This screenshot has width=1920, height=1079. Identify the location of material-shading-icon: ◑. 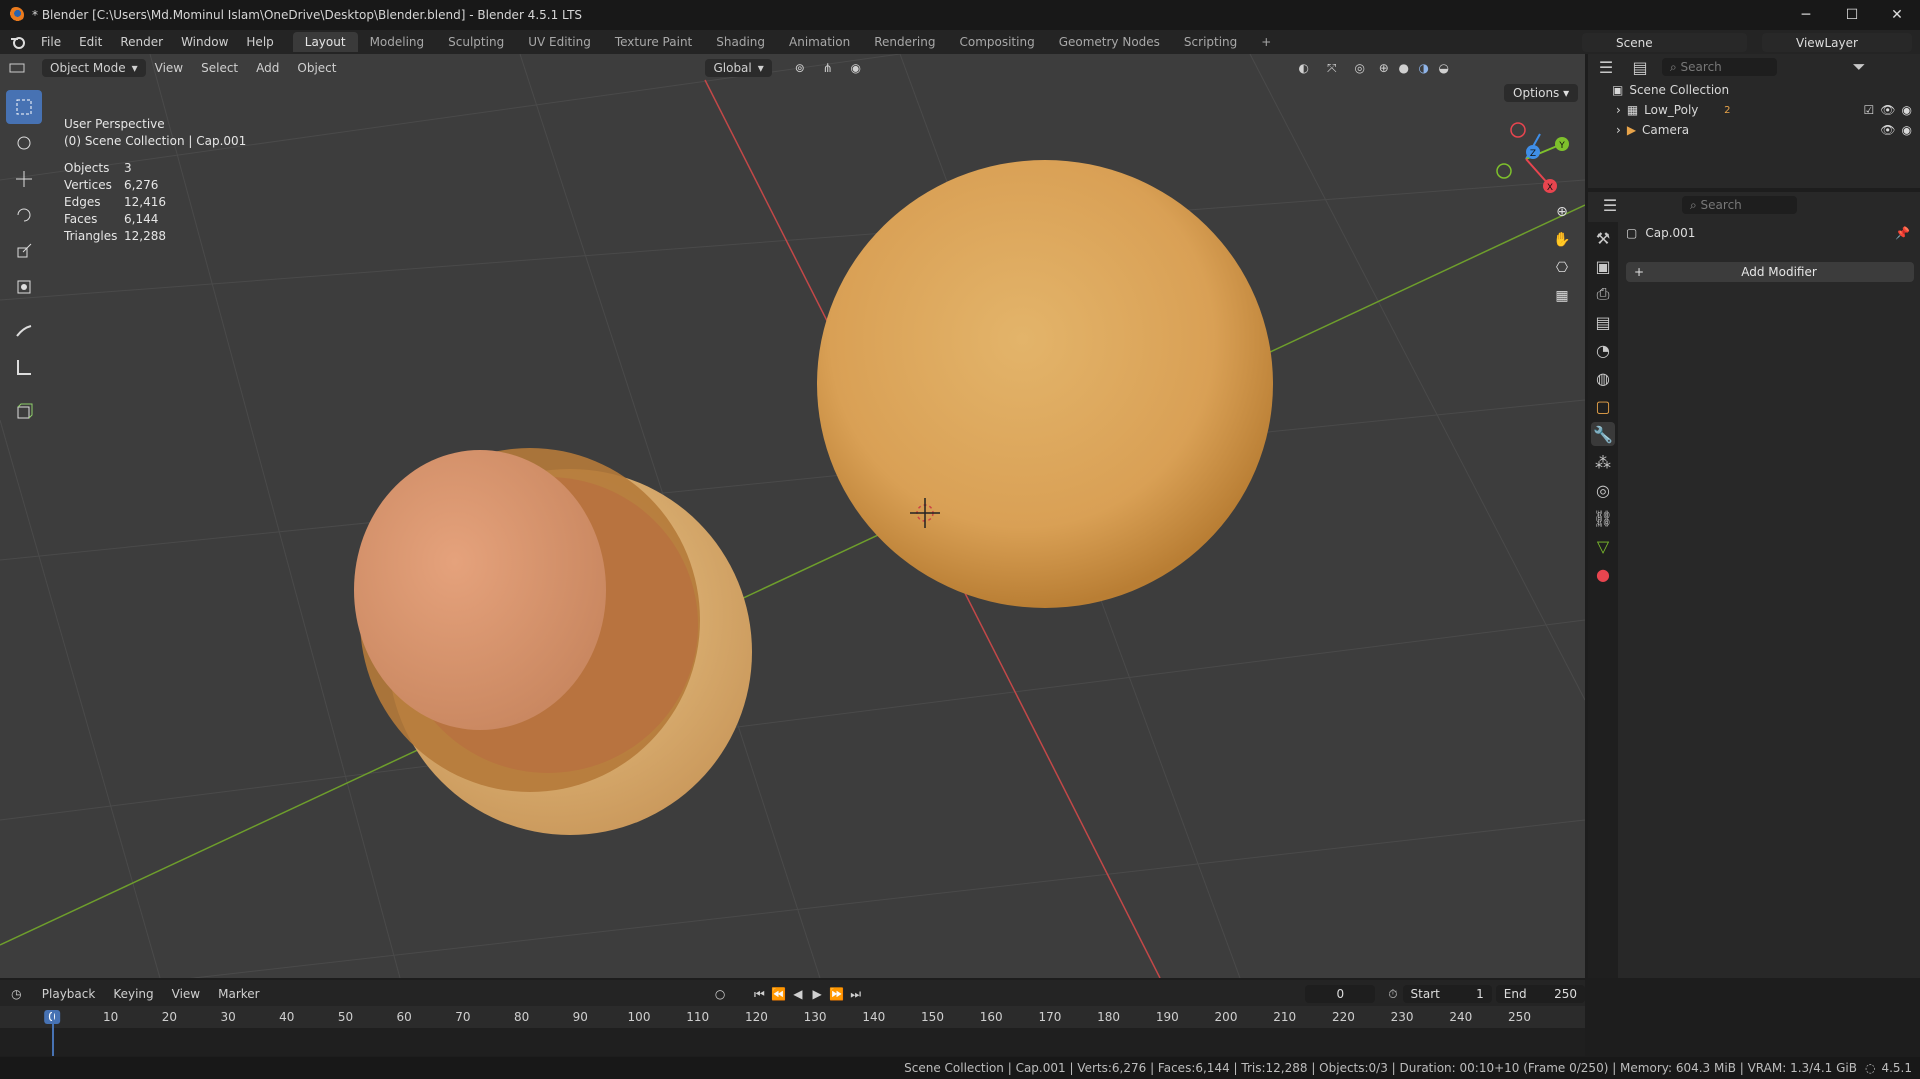
(1424, 68).